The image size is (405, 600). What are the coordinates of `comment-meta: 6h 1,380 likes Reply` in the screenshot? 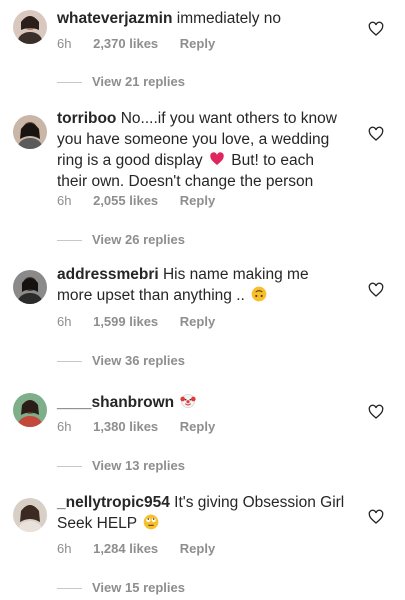 It's located at (145, 426).